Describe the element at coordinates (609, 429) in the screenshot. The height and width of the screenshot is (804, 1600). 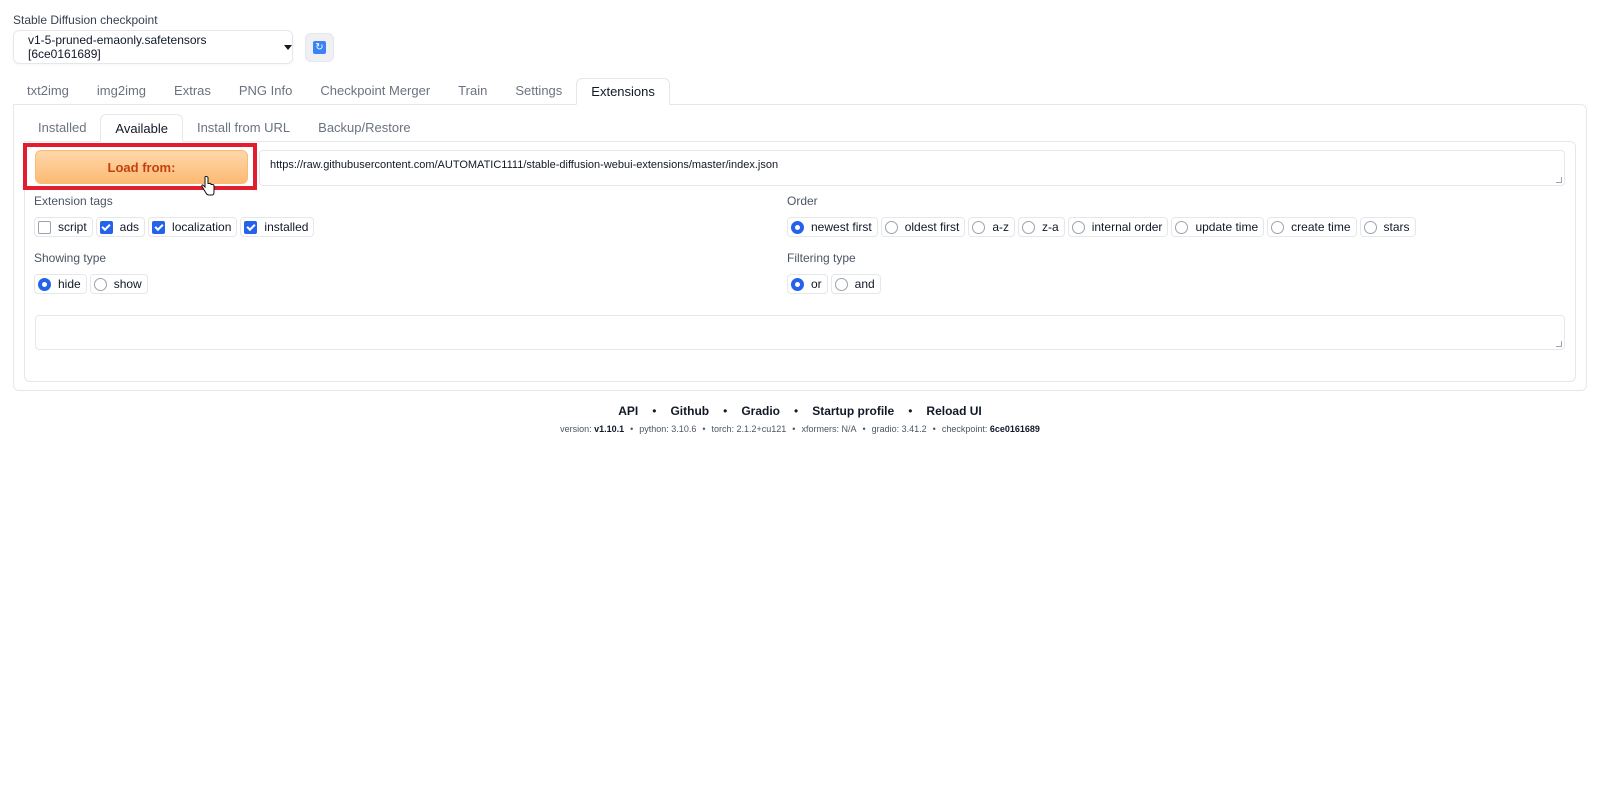
I see `version-value: v1.10.1` at that location.